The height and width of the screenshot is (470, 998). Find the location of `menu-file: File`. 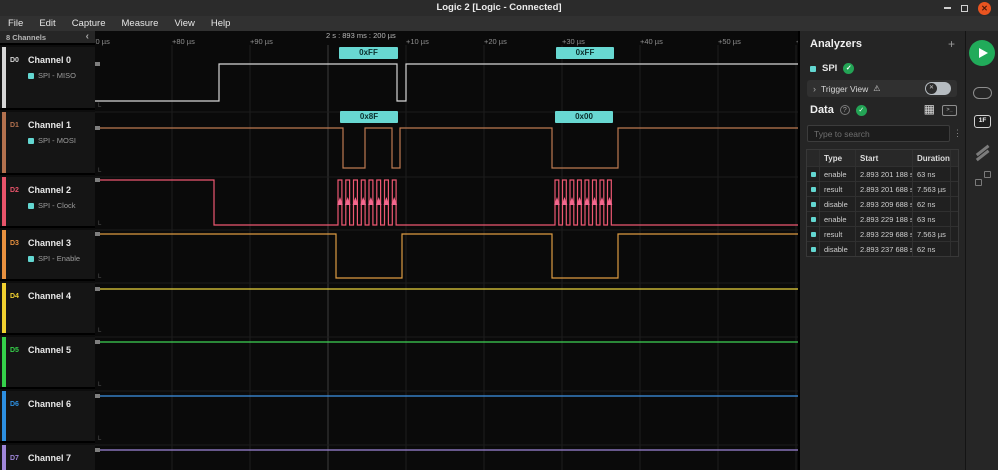

menu-file: File is located at coordinates (15, 23).